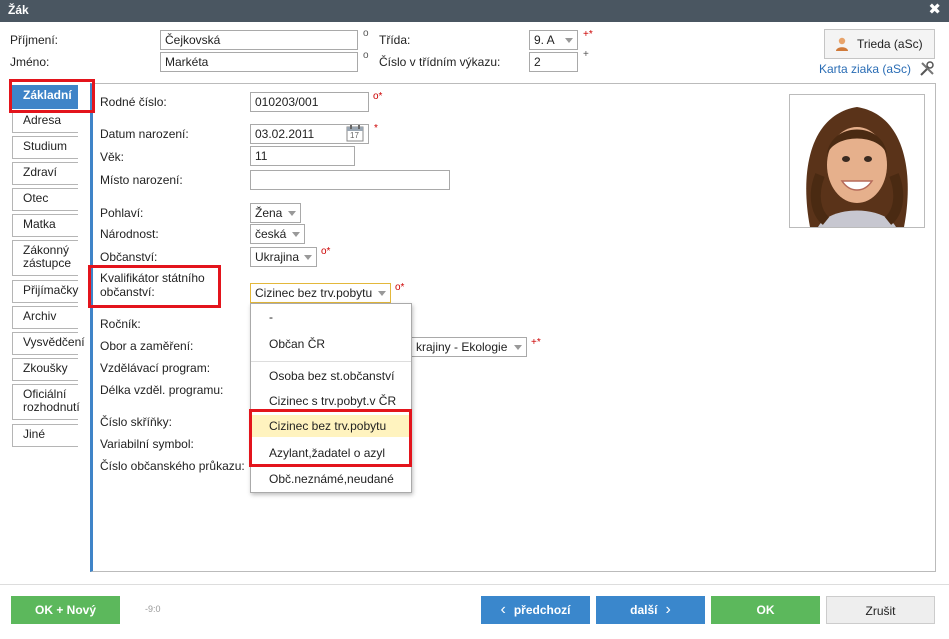  Describe the element at coordinates (54, 342) in the screenshot. I see `tab-label: Vysvědčení` at that location.